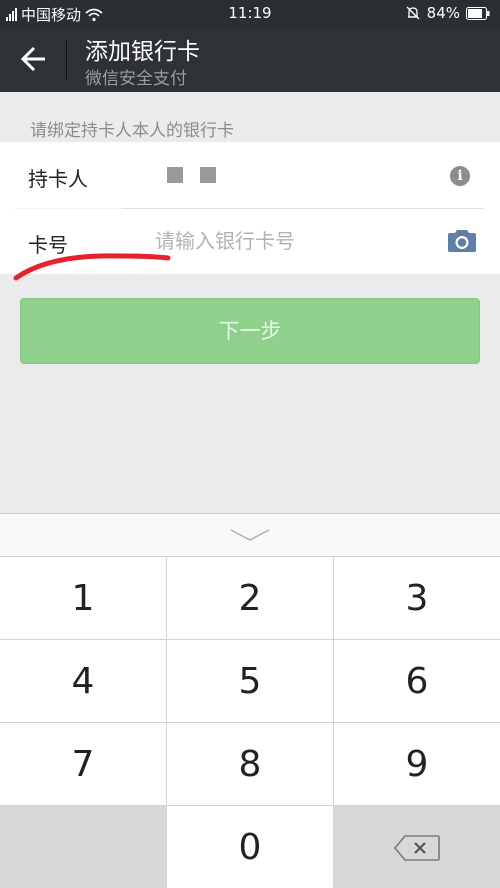 This screenshot has height=888, width=500. I want to click on battery-percent: 84%, so click(443, 13).